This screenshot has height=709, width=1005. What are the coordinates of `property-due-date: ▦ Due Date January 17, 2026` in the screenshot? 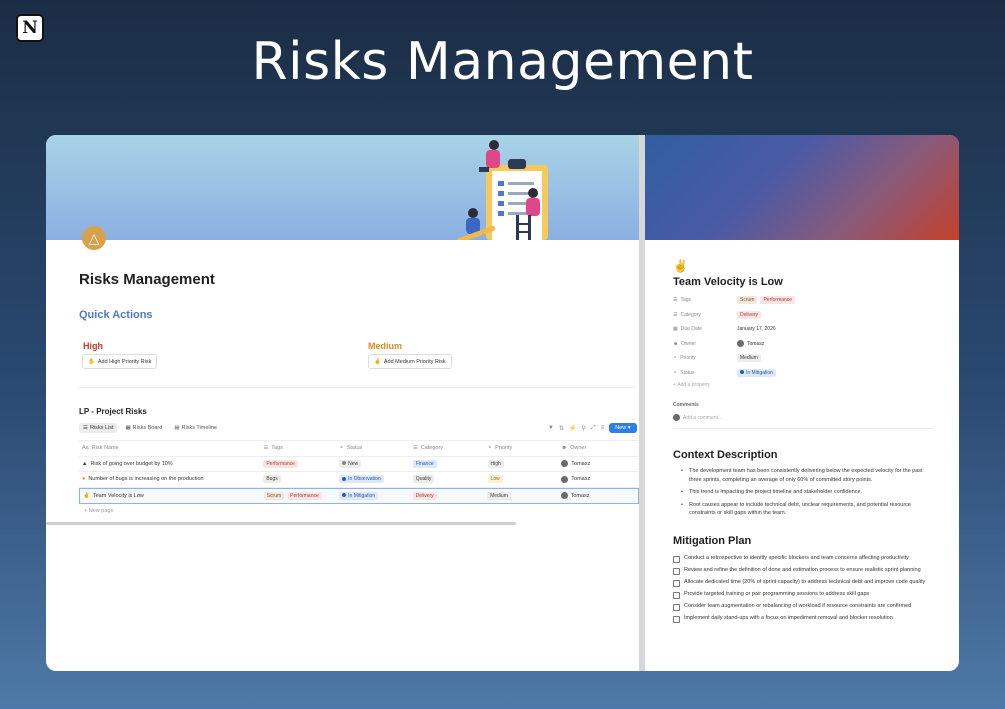 It's located at (808, 329).